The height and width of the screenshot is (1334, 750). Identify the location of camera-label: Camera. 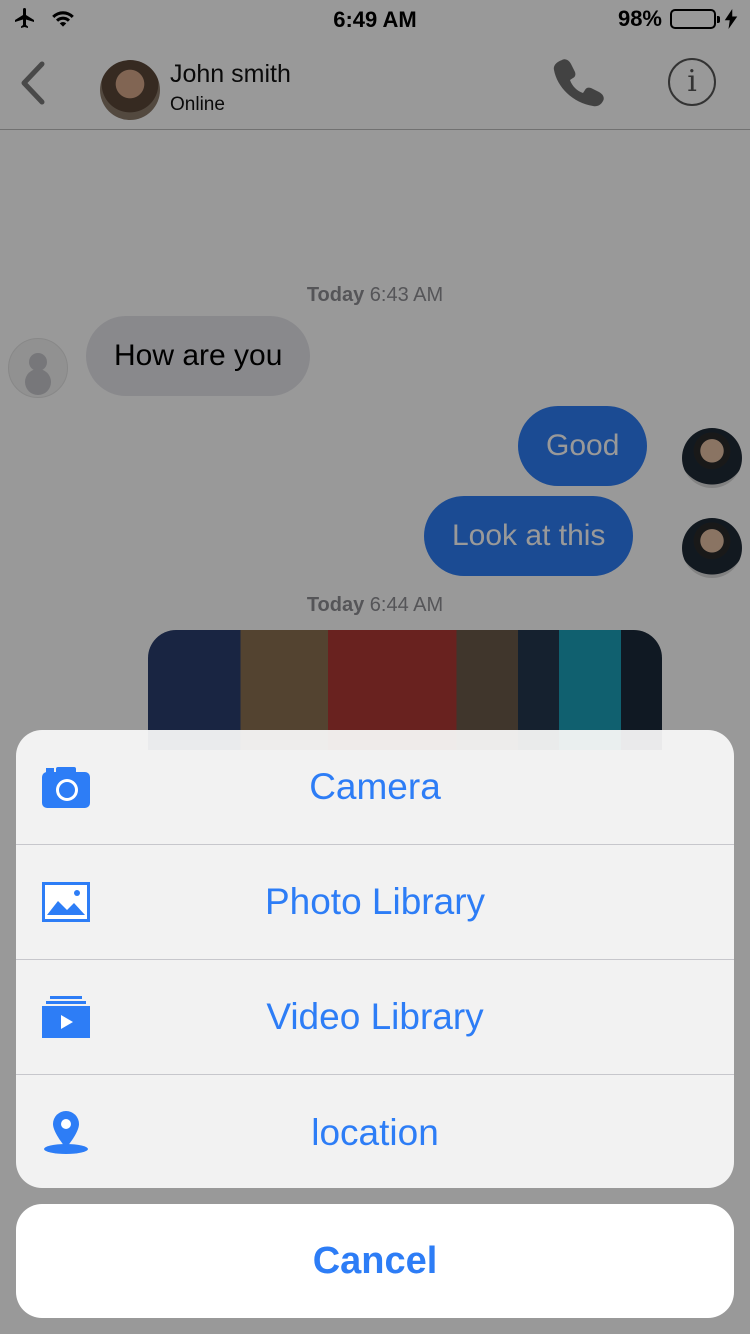
(375, 786).